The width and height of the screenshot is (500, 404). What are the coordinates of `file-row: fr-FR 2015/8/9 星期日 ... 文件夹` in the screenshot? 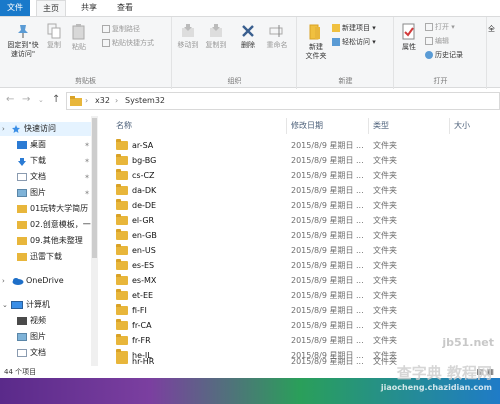 It's located at (302, 340).